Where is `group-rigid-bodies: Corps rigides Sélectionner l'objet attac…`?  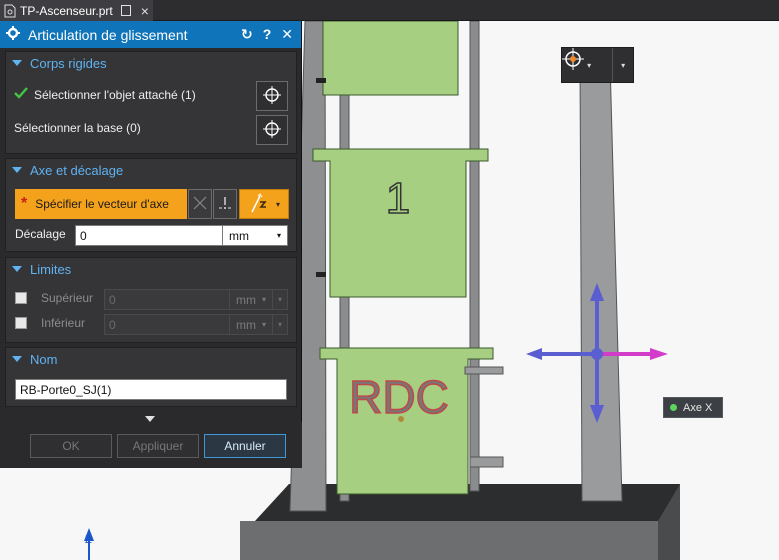 group-rigid-bodies: Corps rigides Sélectionner l'objet attac… is located at coordinates (151, 102).